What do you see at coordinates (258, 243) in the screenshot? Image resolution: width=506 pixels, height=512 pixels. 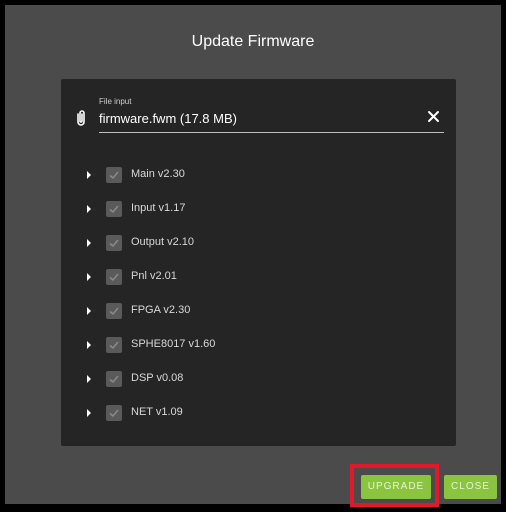 I see `list-item: Output v2.10` at bounding box center [258, 243].